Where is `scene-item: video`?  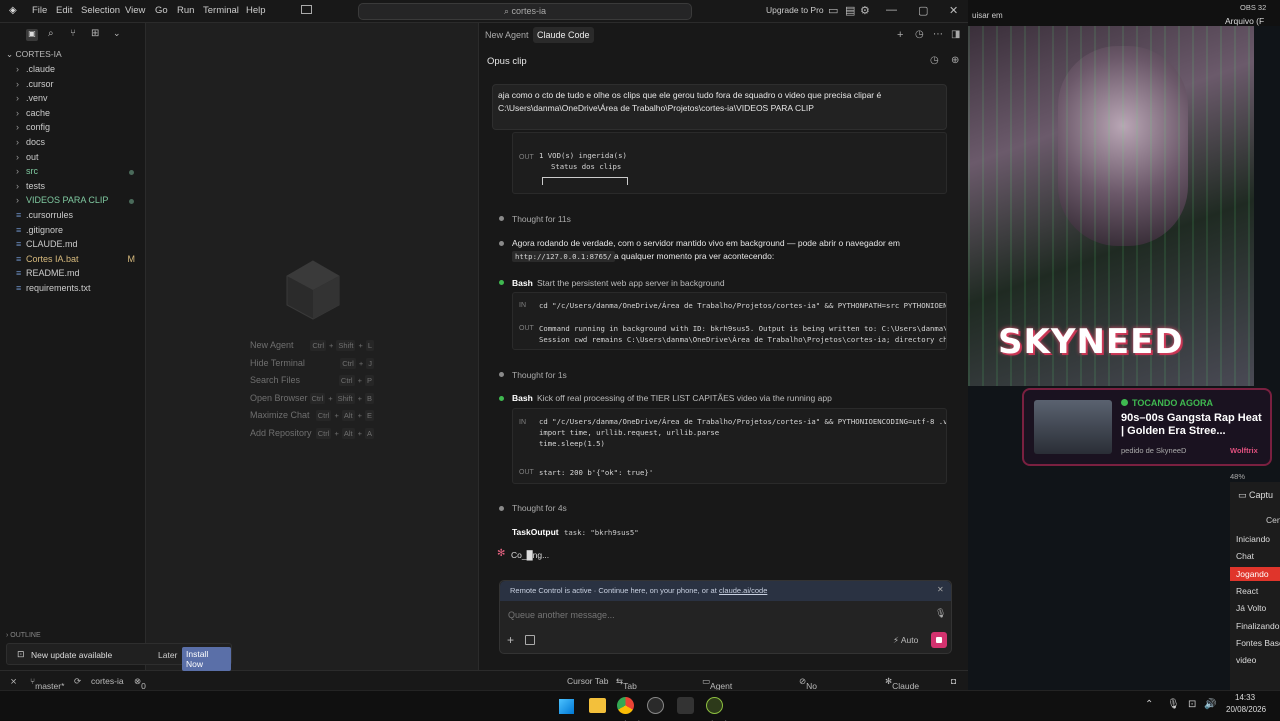 scene-item: video is located at coordinates (1255, 660).